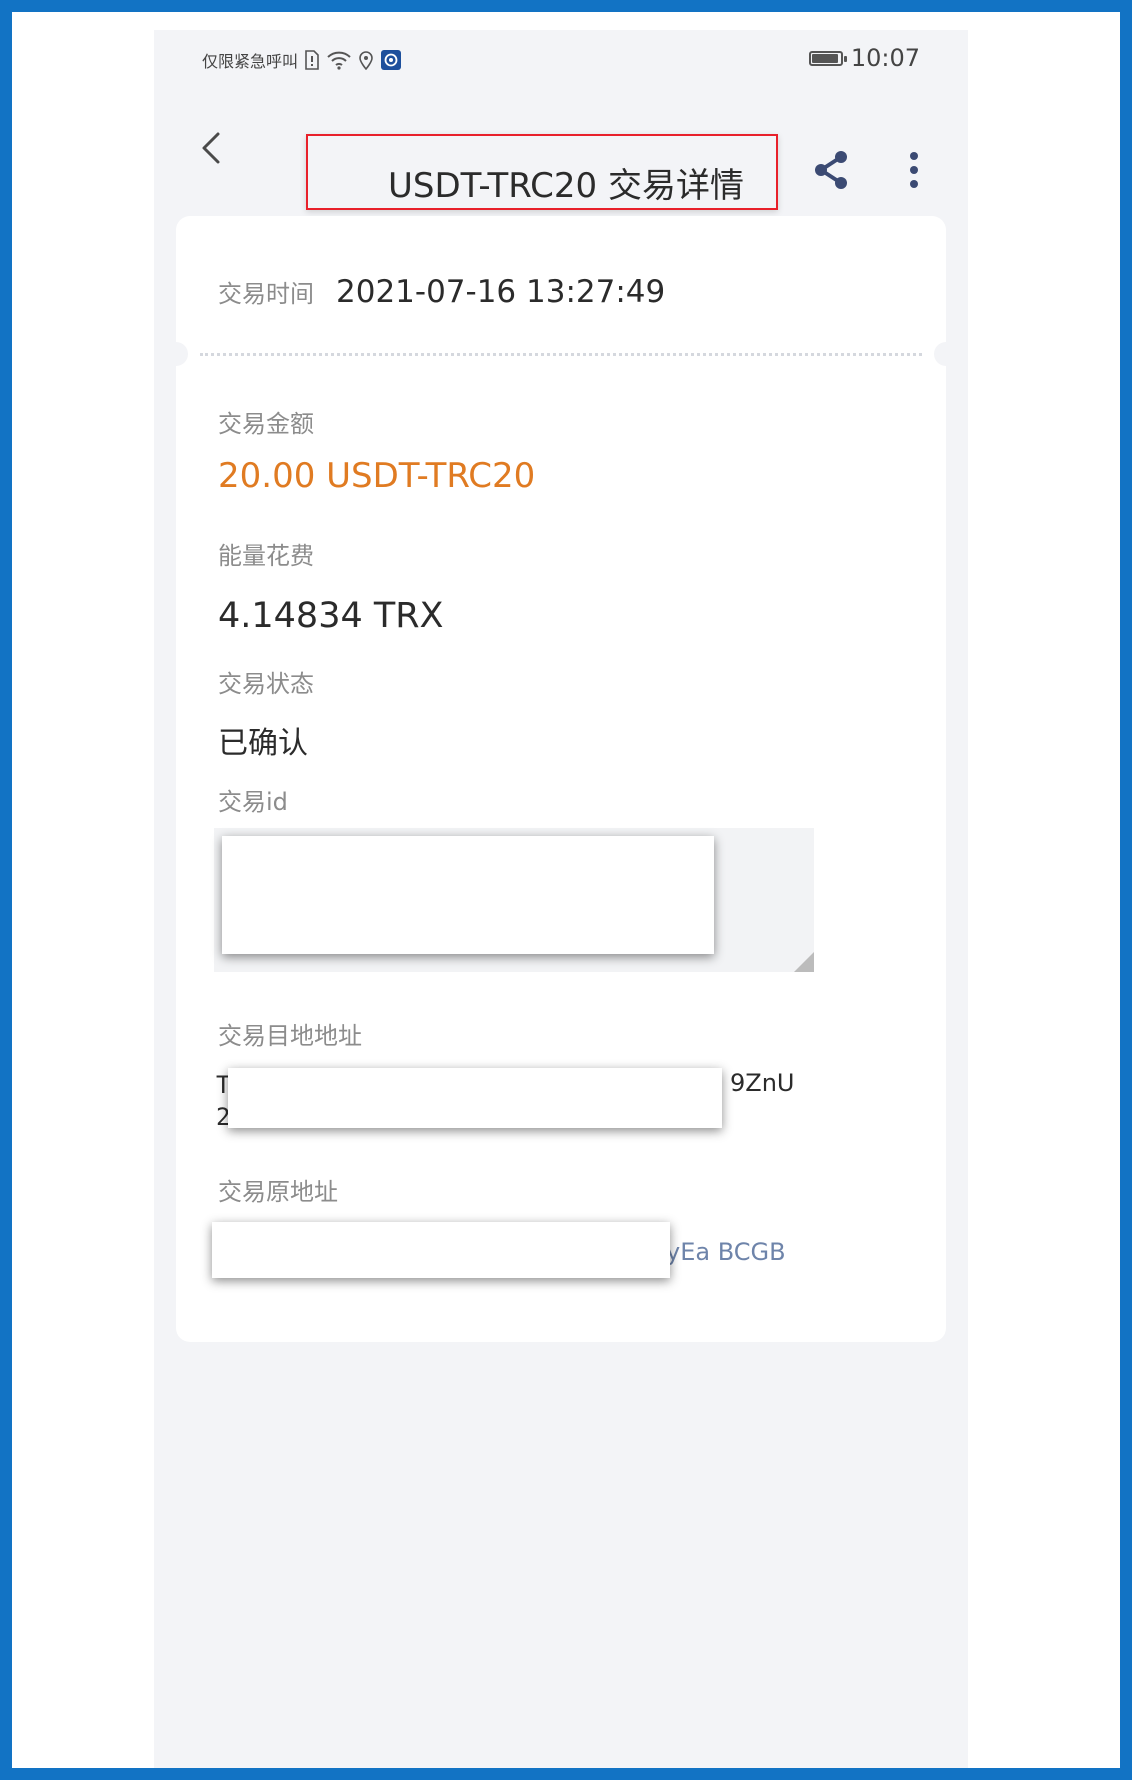 This screenshot has height=1780, width=1132. What do you see at coordinates (266, 684) in the screenshot?
I see `status-label: 交易状态` at bounding box center [266, 684].